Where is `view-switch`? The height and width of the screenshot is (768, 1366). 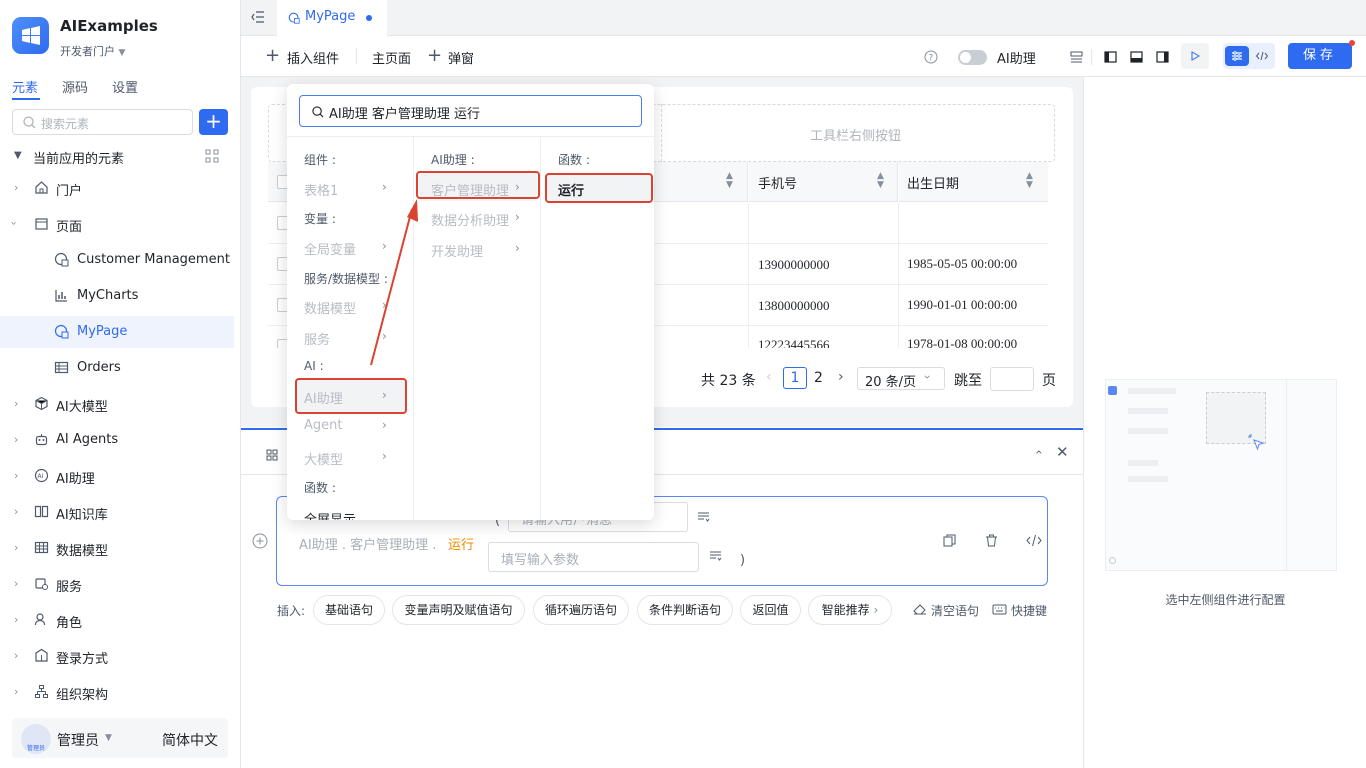 view-switch is located at coordinates (1249, 56).